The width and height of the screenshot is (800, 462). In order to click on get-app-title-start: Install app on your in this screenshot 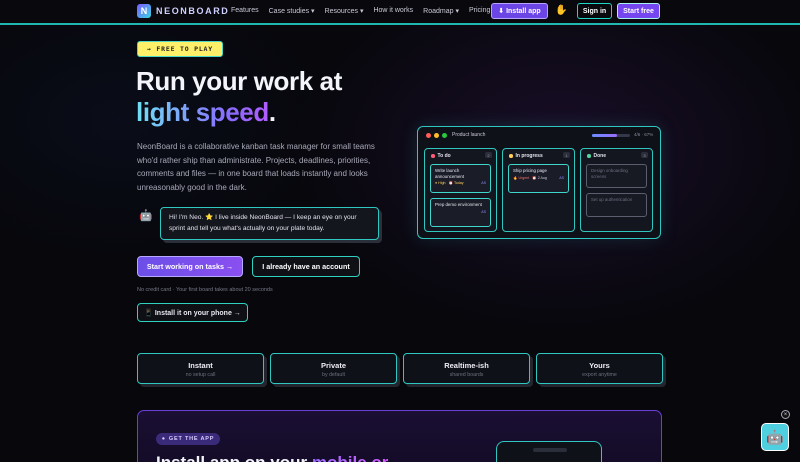, I will do `click(234, 457)`.